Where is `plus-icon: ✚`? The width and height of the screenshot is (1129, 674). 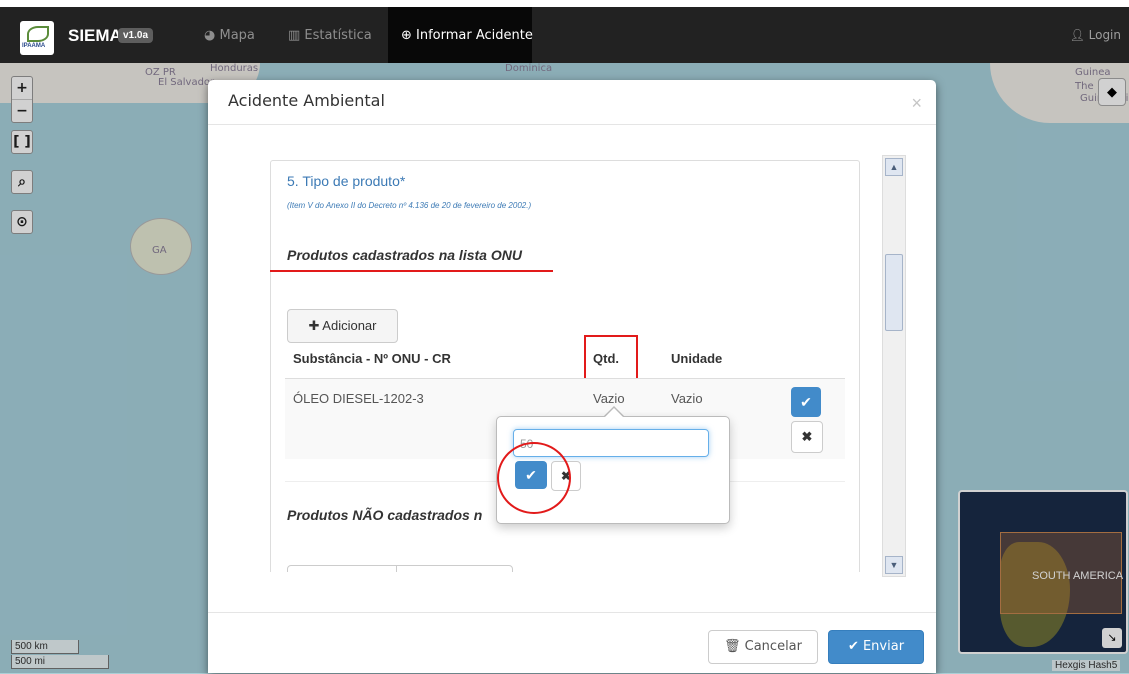 plus-icon: ✚ is located at coordinates (315, 325).